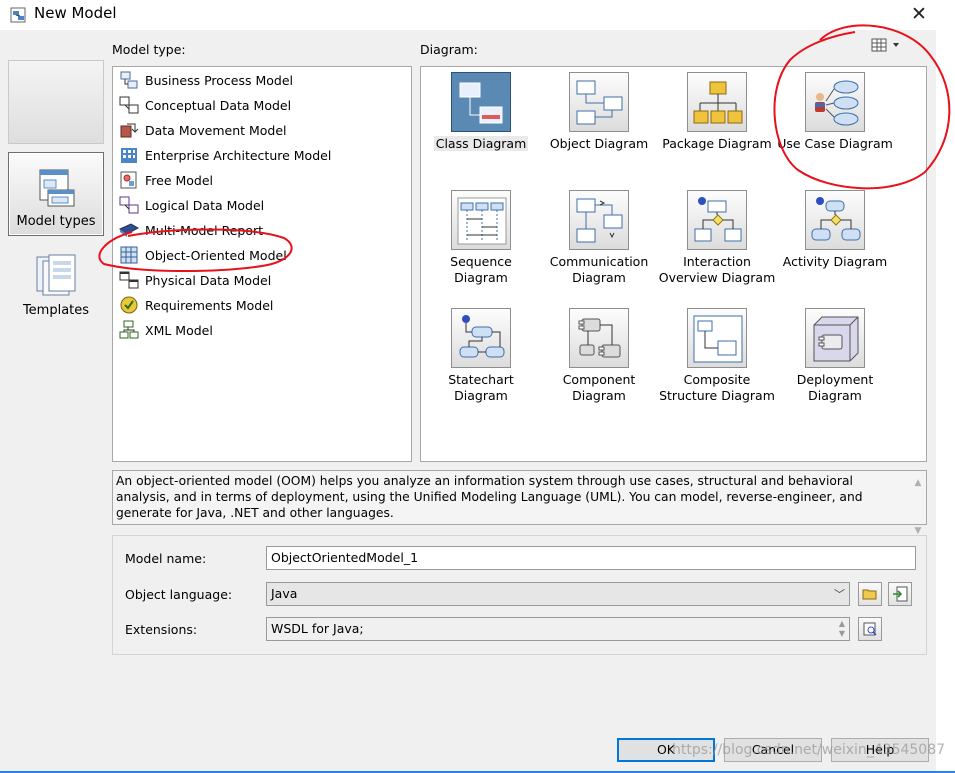 The height and width of the screenshot is (773, 955). I want to click on diagram-activity: Activity Diagram, so click(835, 230).